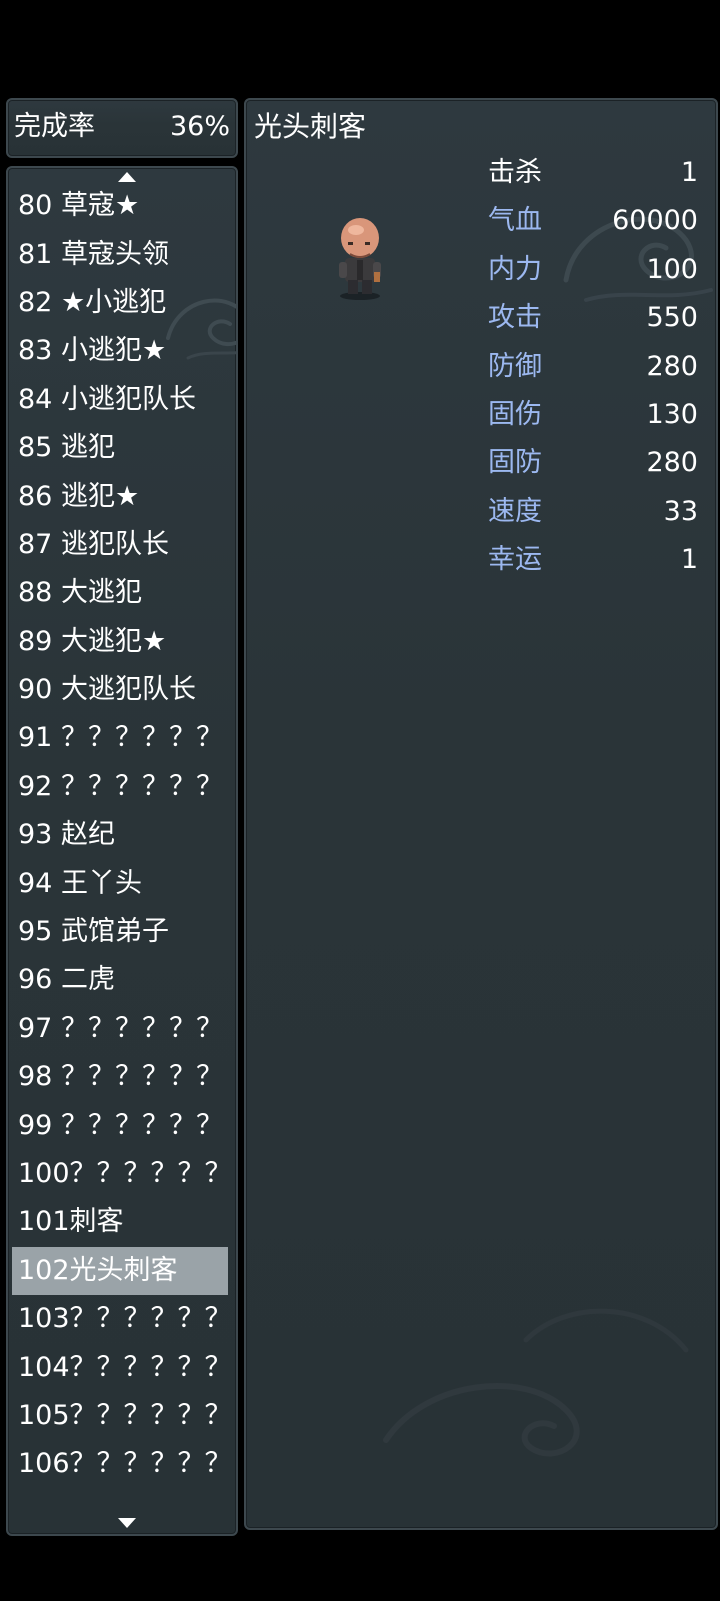 This screenshot has height=1601, width=720. I want to click on list-item: 98 ？？？？？？, so click(122, 1077).